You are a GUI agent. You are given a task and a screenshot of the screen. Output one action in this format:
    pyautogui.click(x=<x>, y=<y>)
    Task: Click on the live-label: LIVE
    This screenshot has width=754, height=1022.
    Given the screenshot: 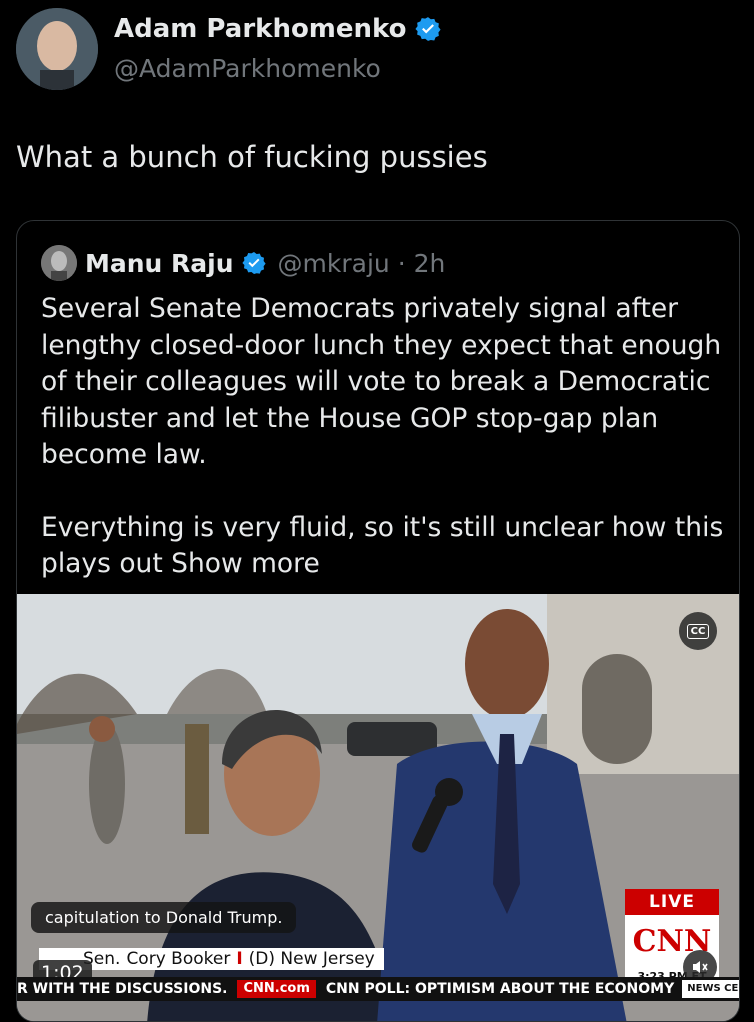 What is the action you would take?
    pyautogui.click(x=672, y=902)
    